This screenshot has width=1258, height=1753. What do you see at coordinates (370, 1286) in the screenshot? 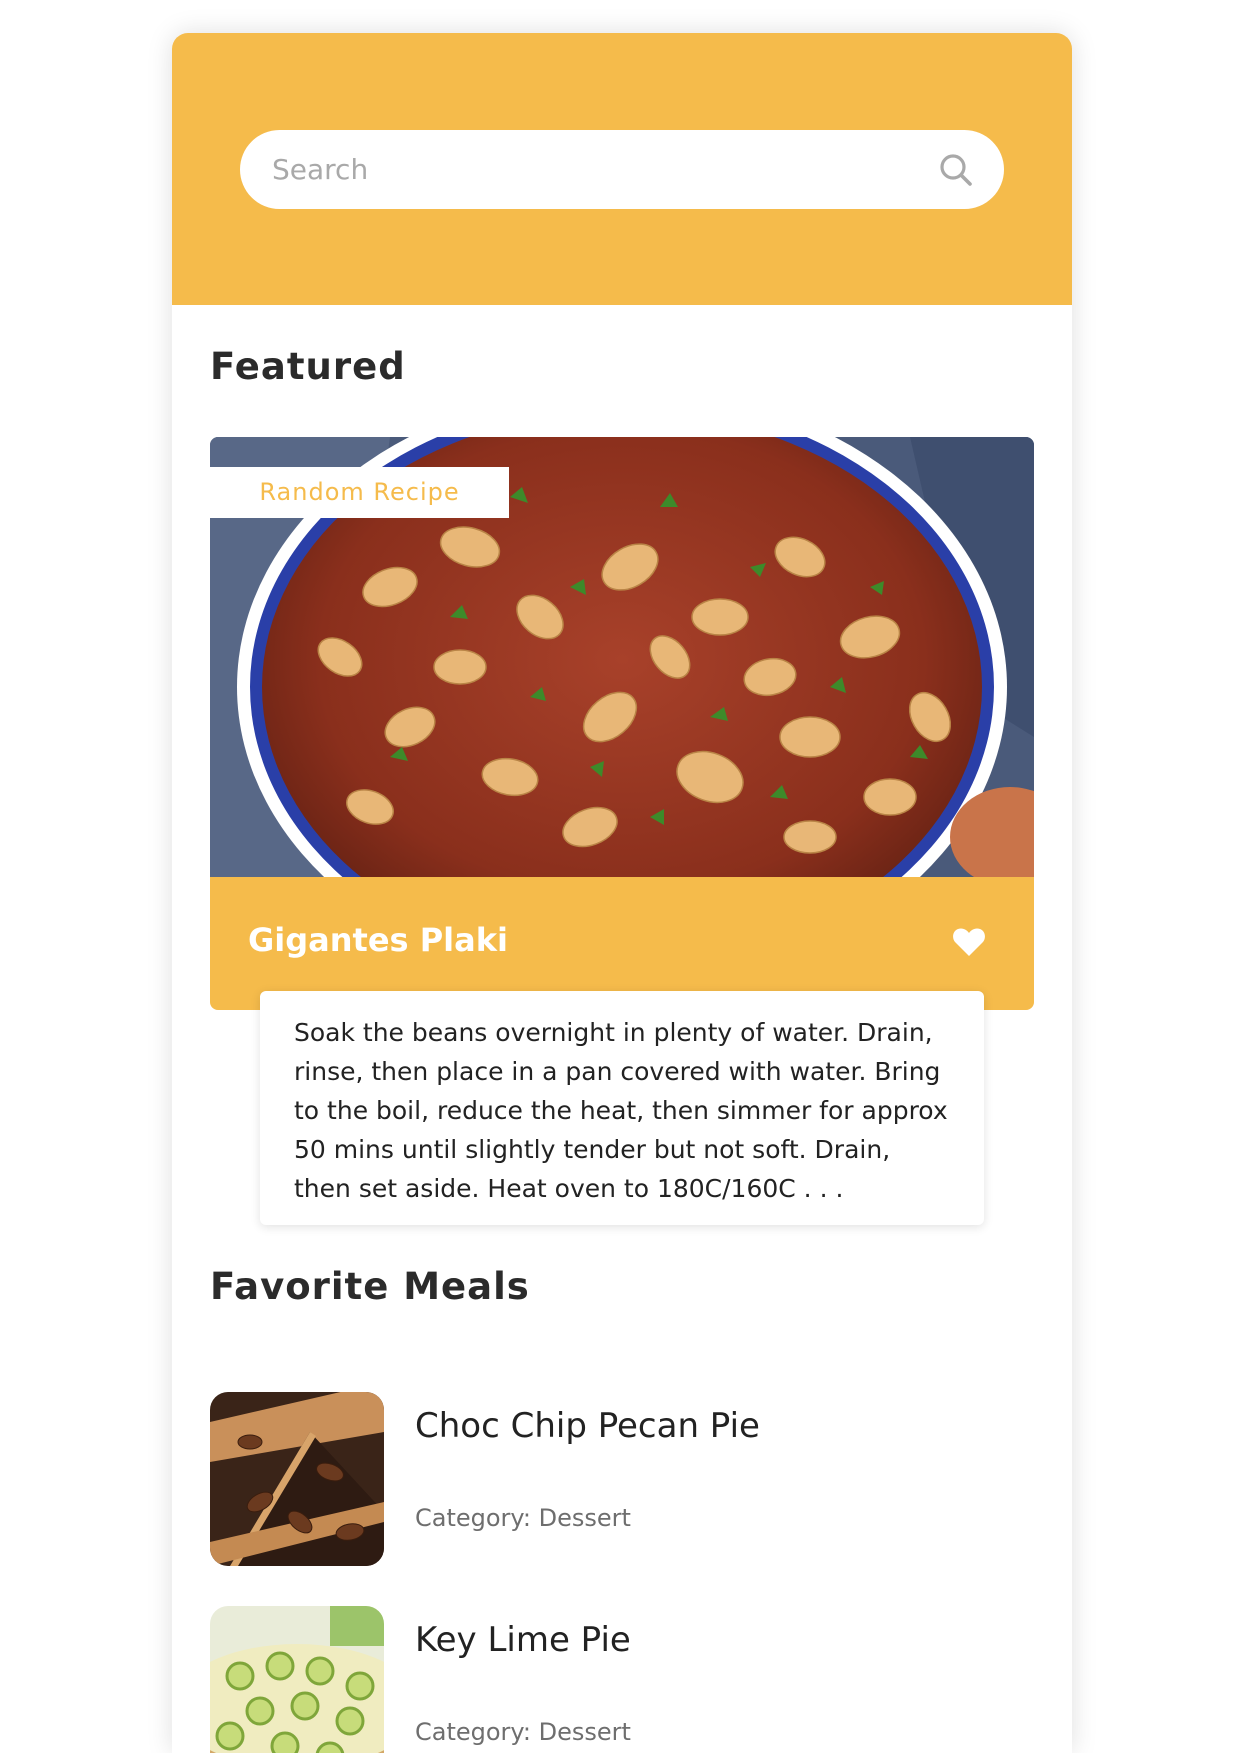
I see `favorite-meals-section-title: Favorite Meals` at bounding box center [370, 1286].